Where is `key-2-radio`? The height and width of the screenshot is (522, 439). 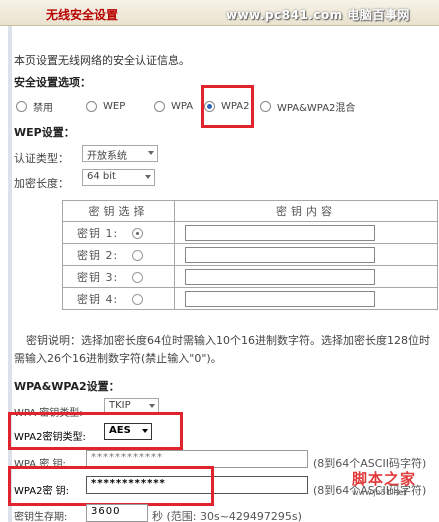
key-2-radio is located at coordinates (138, 255).